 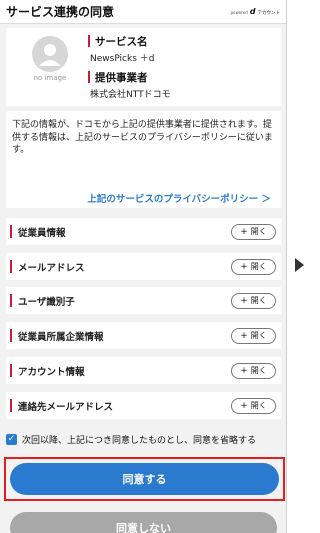 I want to click on user-silhouette-icon, so click(x=50, y=54).